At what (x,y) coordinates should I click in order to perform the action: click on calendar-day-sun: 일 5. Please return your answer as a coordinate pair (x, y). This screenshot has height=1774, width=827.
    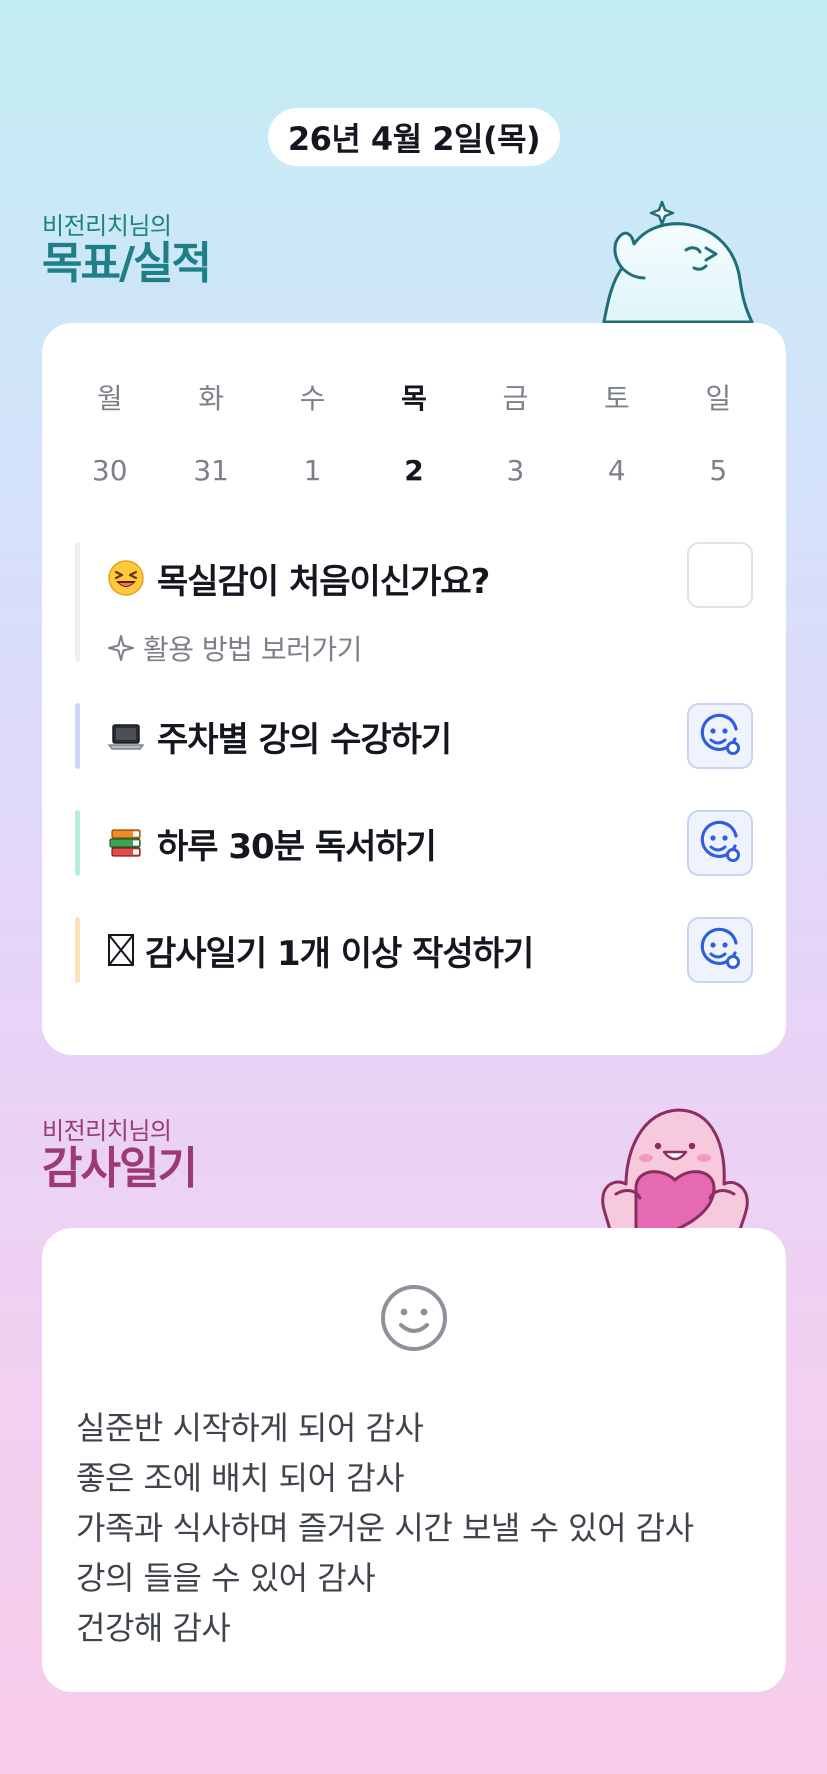
    Looking at the image, I should click on (718, 435).